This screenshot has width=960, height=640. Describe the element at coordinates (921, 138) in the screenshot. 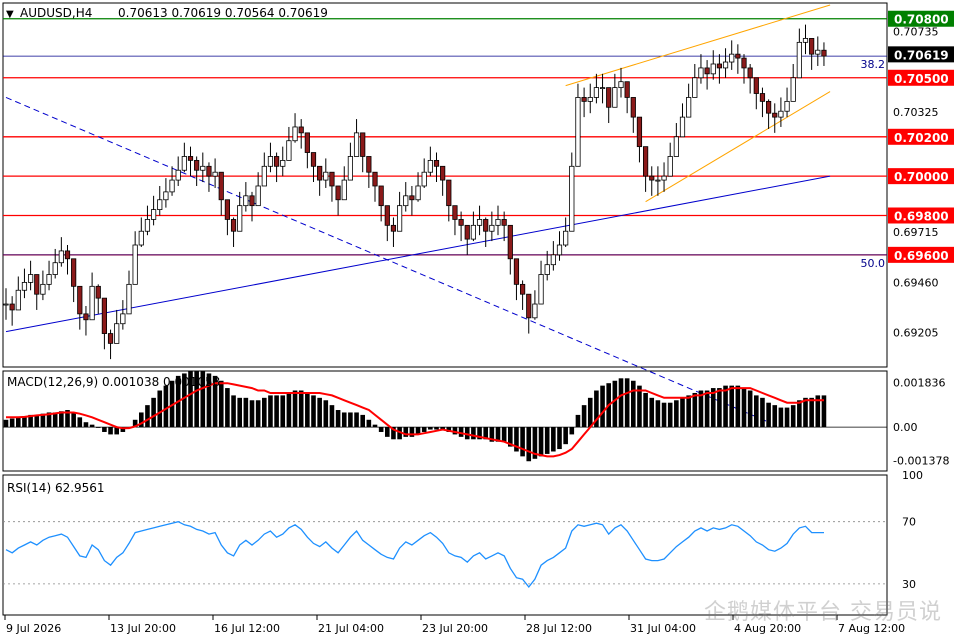

I see `level-tag-text: 0.70200` at that location.